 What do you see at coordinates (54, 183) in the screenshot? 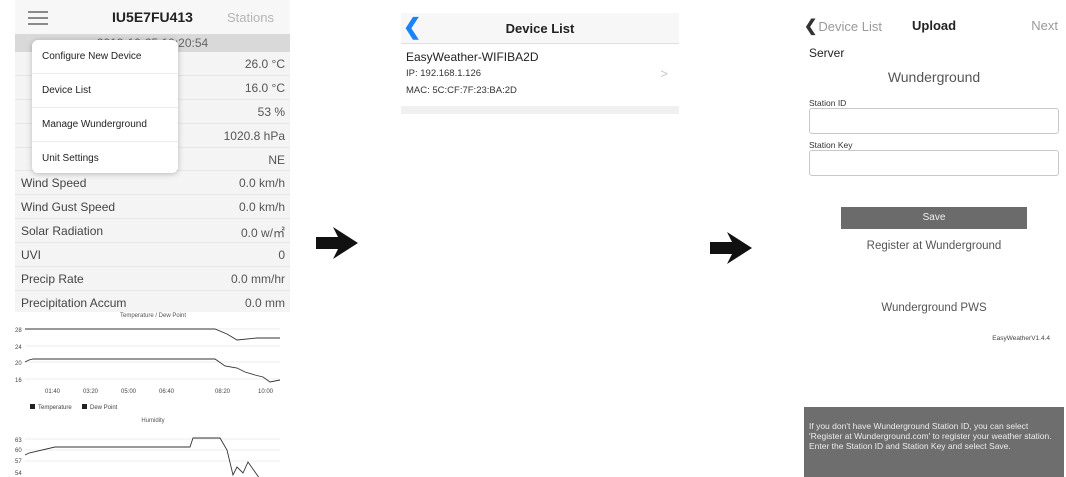
I see `reading-label: Wind Speed` at bounding box center [54, 183].